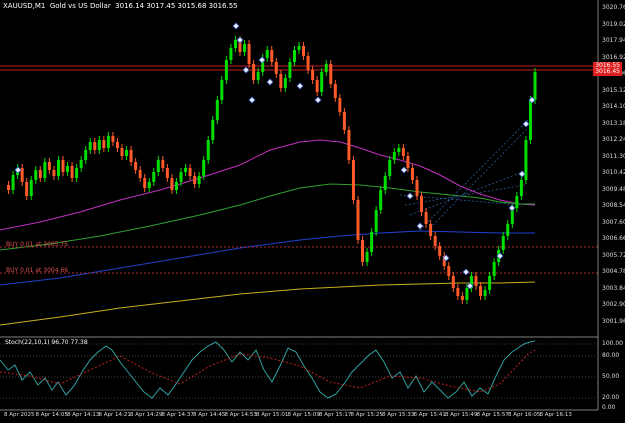  What do you see at coordinates (37, 245) in the screenshot?
I see `order-label-buy1: BUY 0.01 at 3005.75` at bounding box center [37, 245].